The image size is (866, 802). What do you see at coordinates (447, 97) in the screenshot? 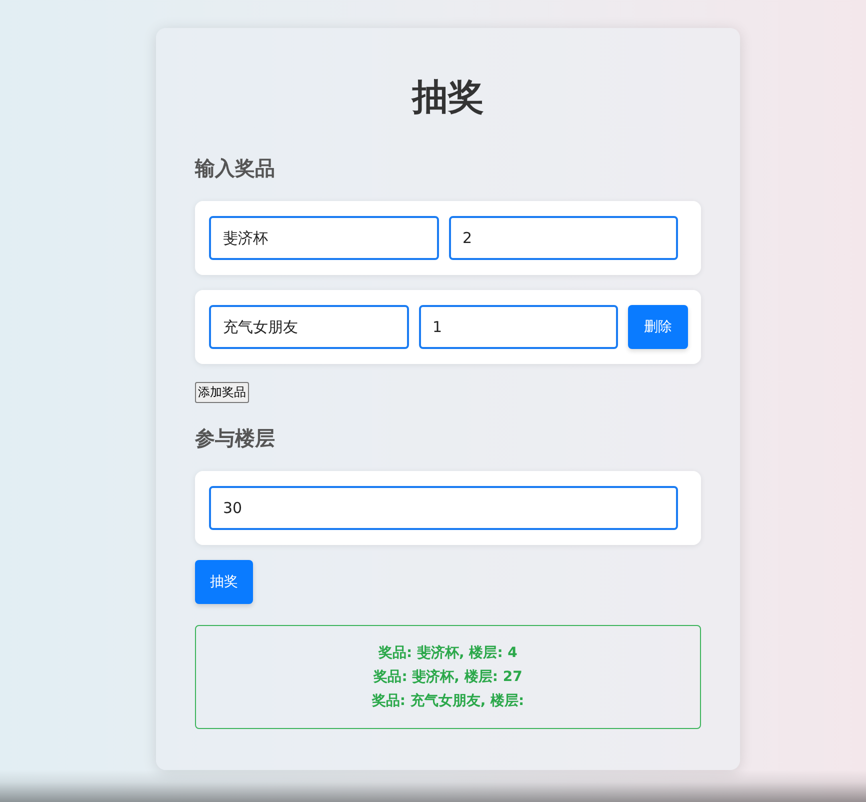
I see `page-title: 抽奖` at bounding box center [447, 97].